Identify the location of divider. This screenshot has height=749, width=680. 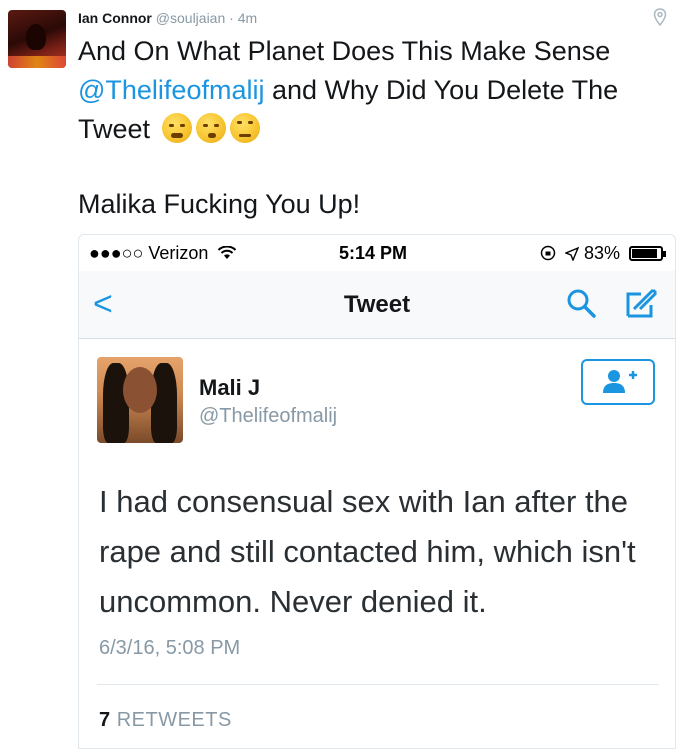
(378, 684).